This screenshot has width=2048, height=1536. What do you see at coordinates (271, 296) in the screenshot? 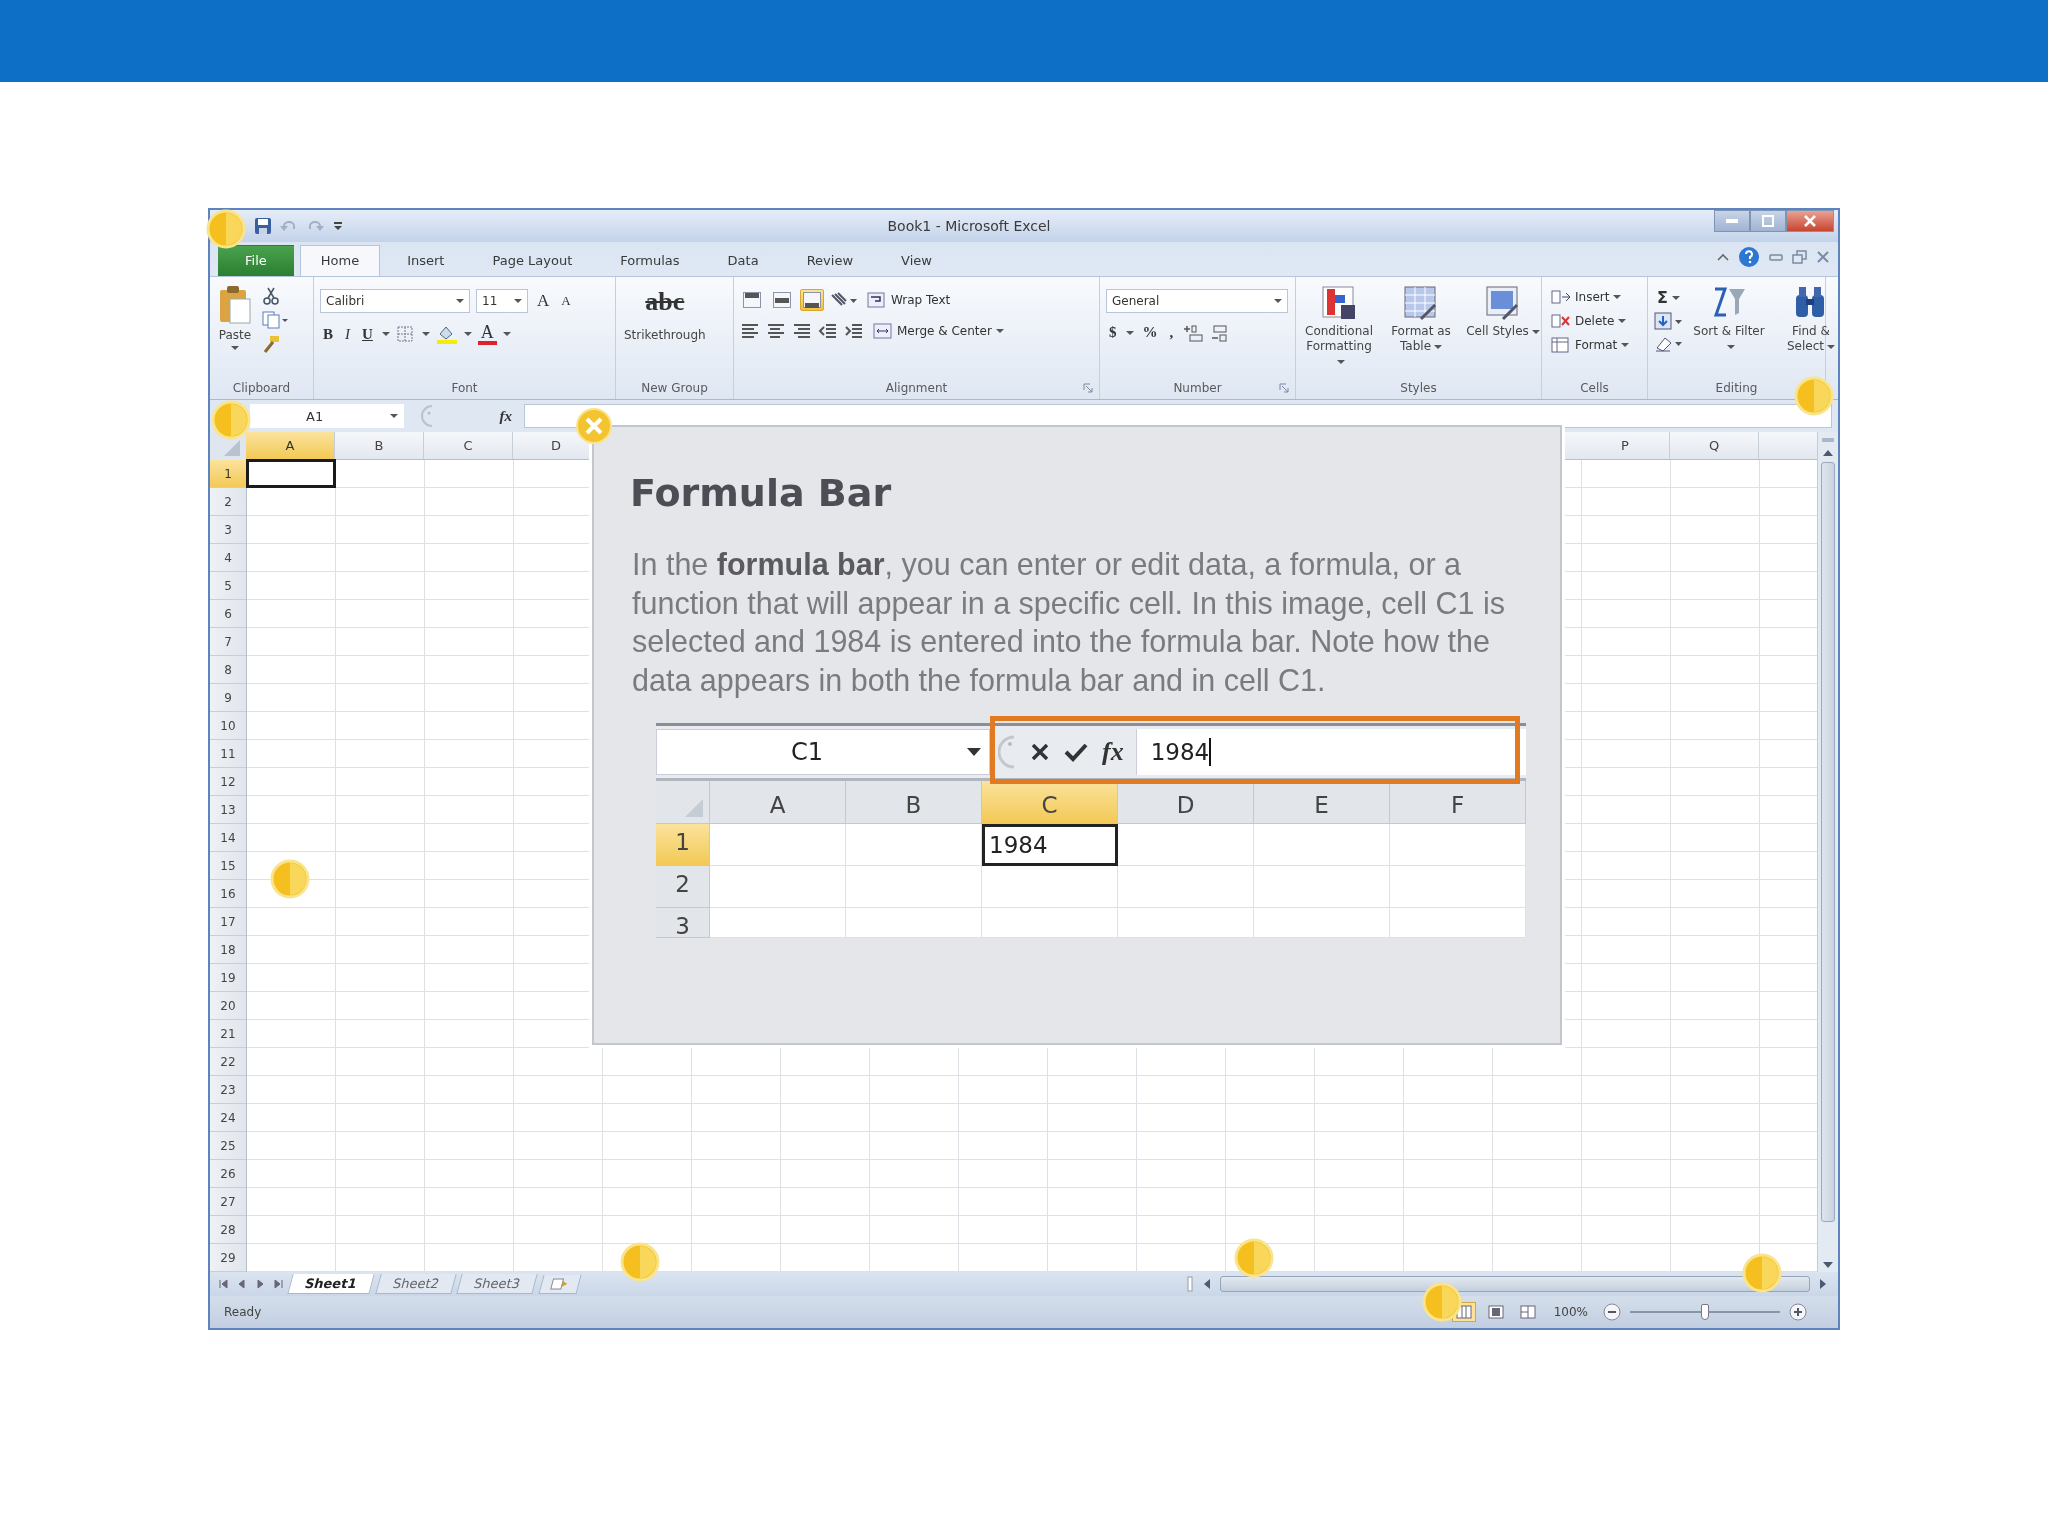
I see `scissors-icon` at bounding box center [271, 296].